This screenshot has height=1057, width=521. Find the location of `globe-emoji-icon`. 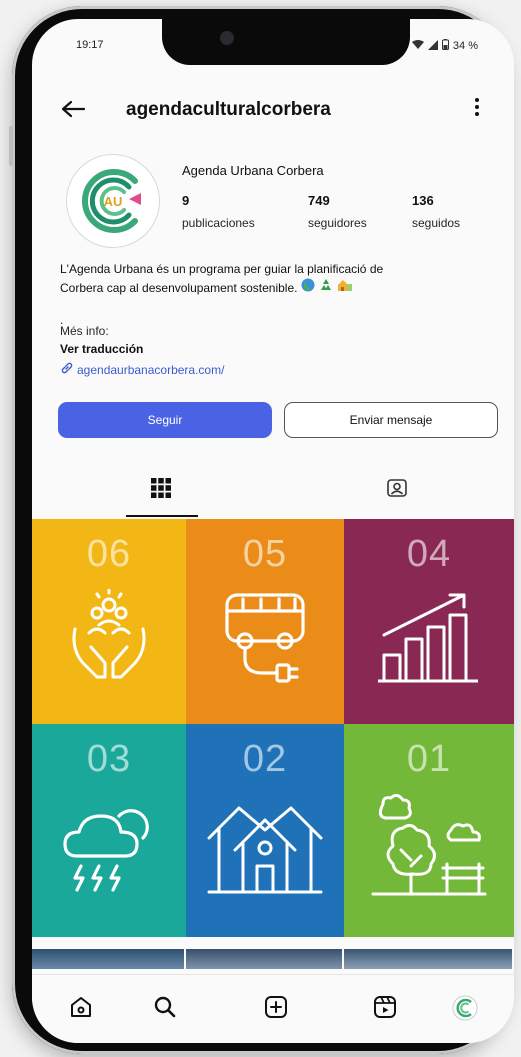

globe-emoji-icon is located at coordinates (308, 287).